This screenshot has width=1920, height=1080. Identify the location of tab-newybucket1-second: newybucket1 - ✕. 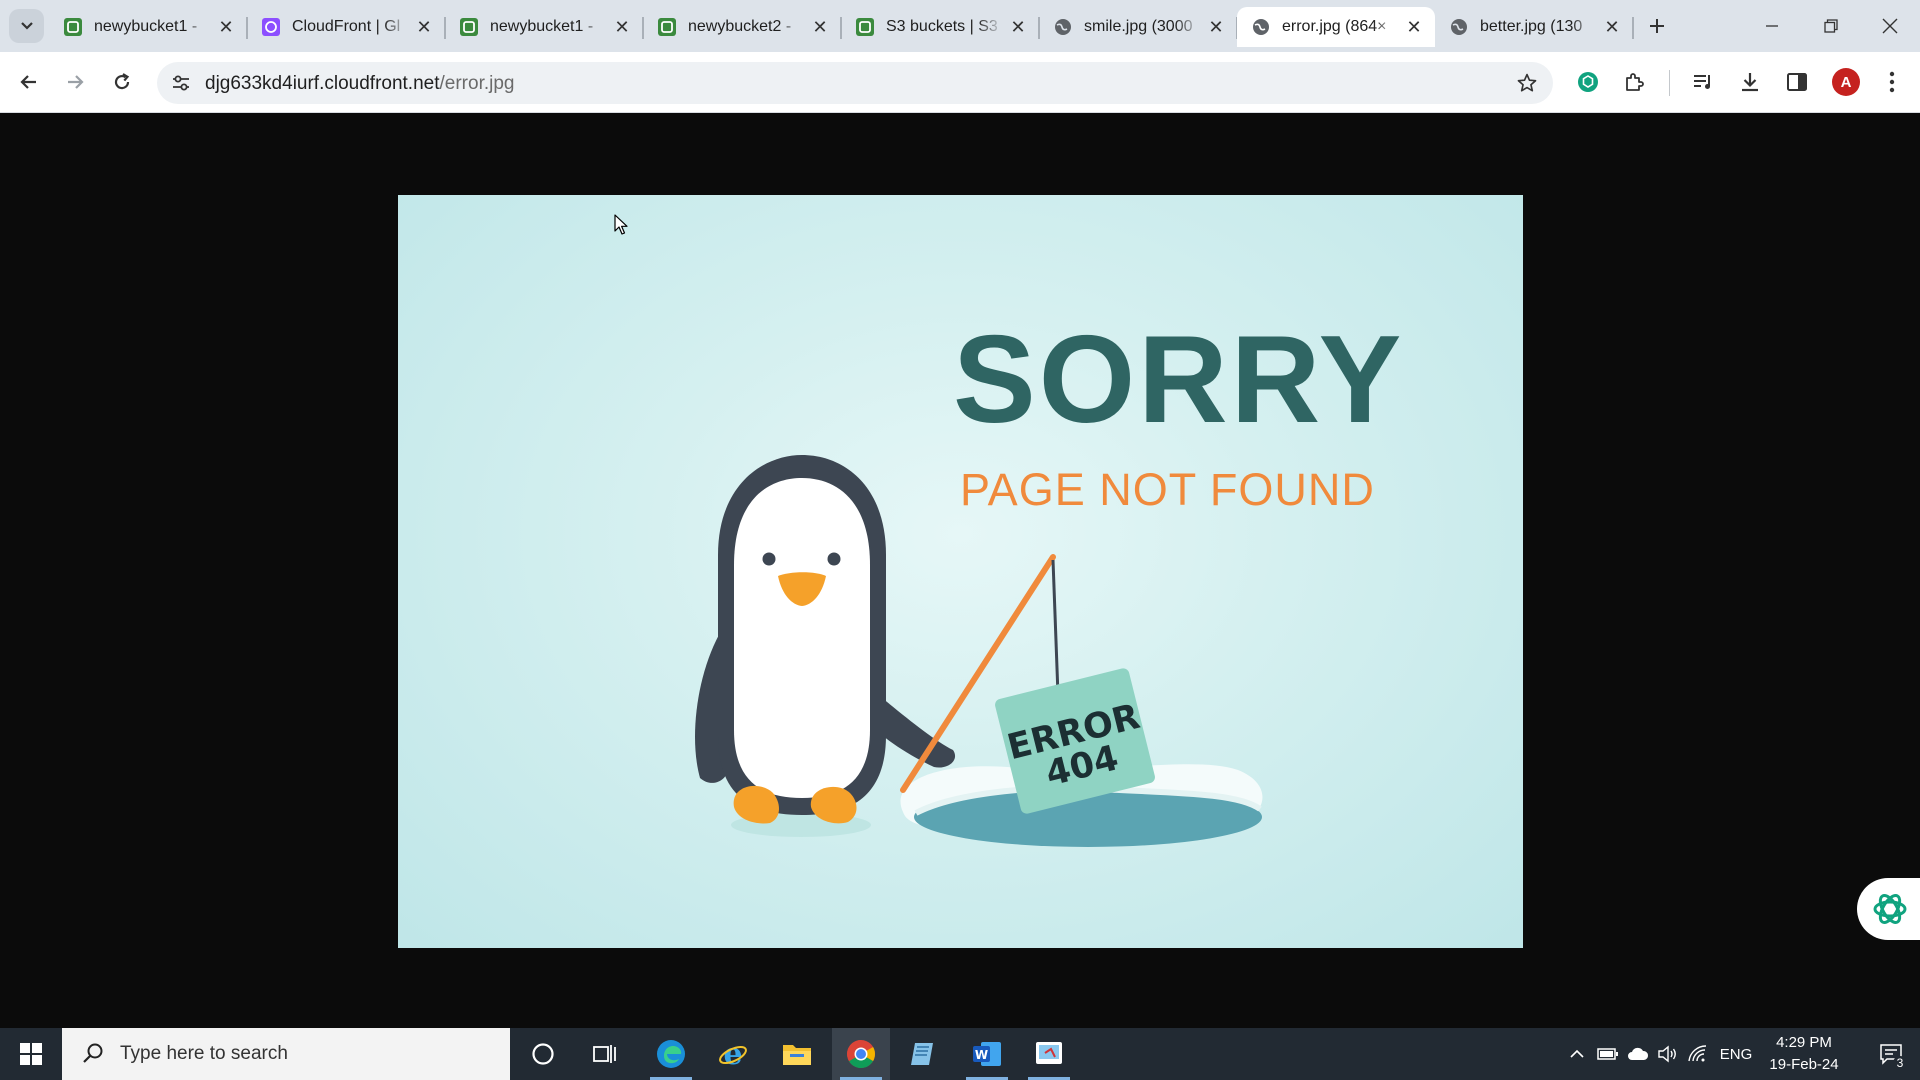
(544, 27).